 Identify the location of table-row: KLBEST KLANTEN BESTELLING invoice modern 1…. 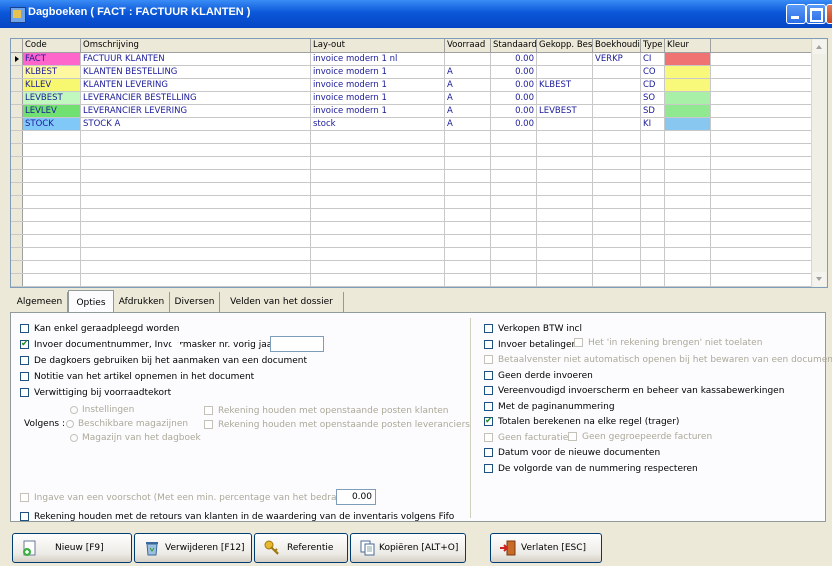
(411, 72).